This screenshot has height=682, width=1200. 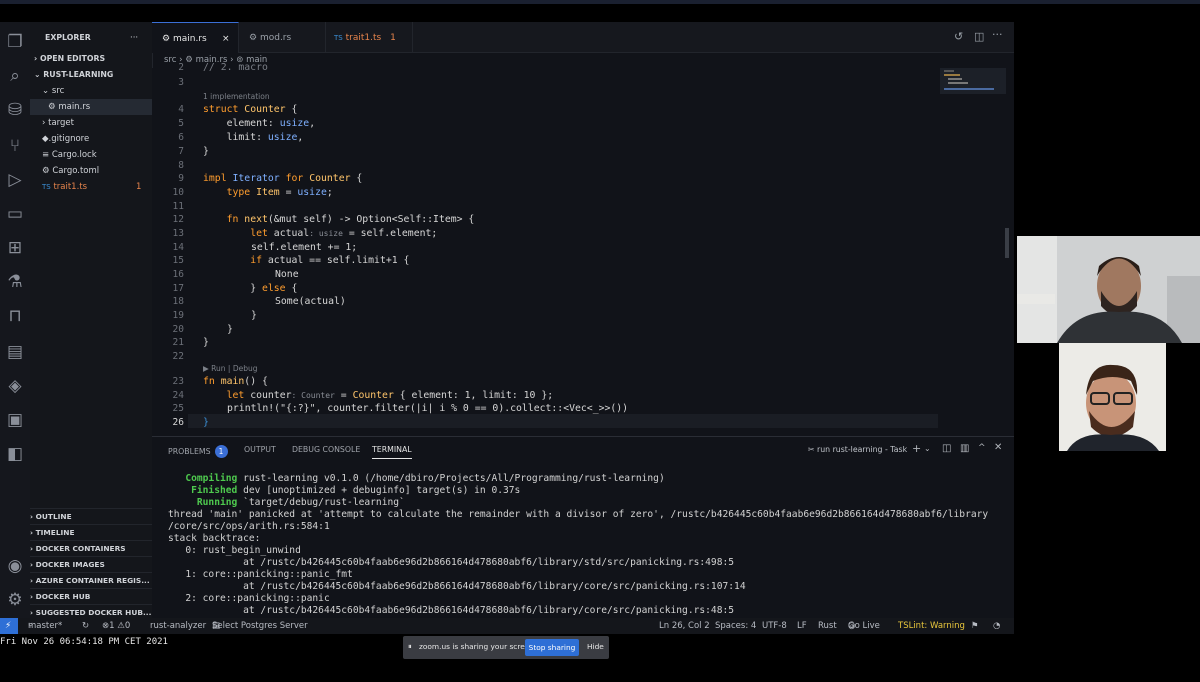 What do you see at coordinates (178, 342) in the screenshot?
I see `line-number: 21` at bounding box center [178, 342].